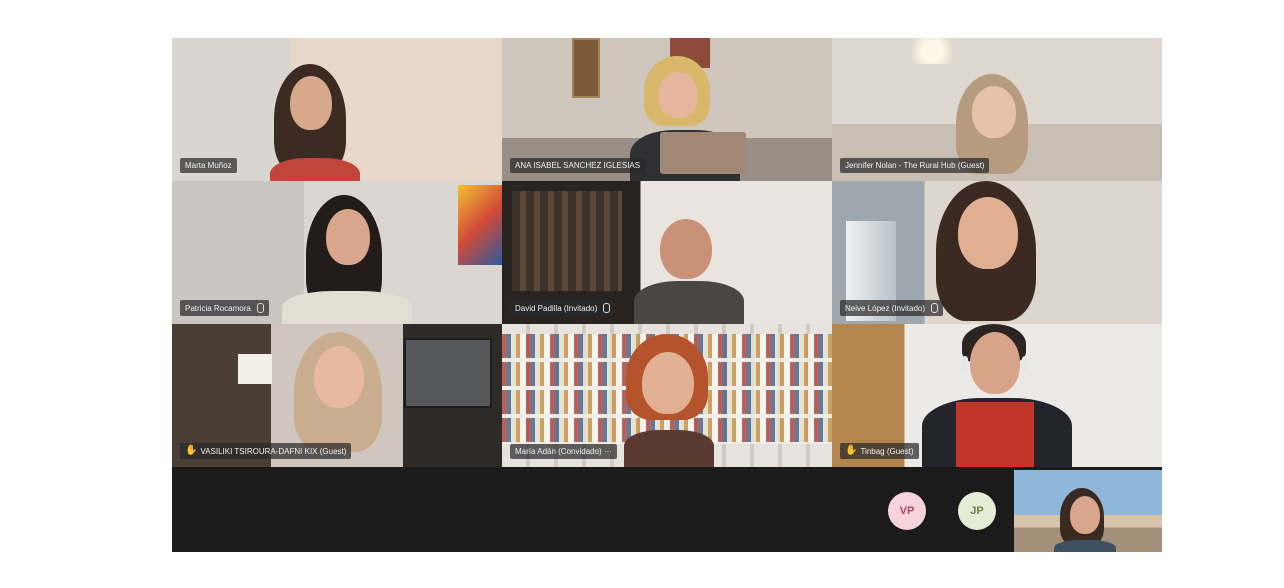 Image resolution: width=1284 pixels, height=588 pixels. Describe the element at coordinates (892, 308) in the screenshot. I see `participant-name-tag: Neive López (Invitado)` at that location.